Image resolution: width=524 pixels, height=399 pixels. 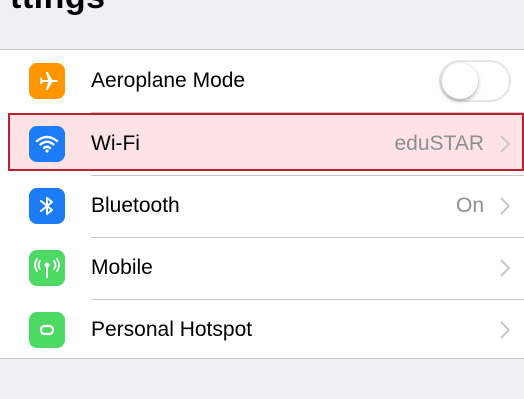 What do you see at coordinates (58, 8) in the screenshot?
I see `page-title: ttings` at bounding box center [58, 8].